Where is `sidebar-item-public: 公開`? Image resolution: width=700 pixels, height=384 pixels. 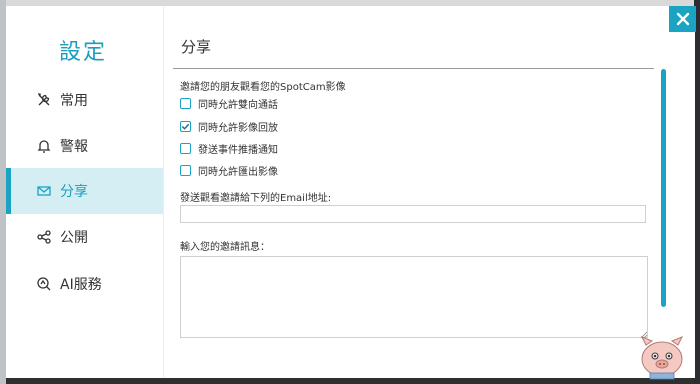 sidebar-item-public: 公開 is located at coordinates (84, 237).